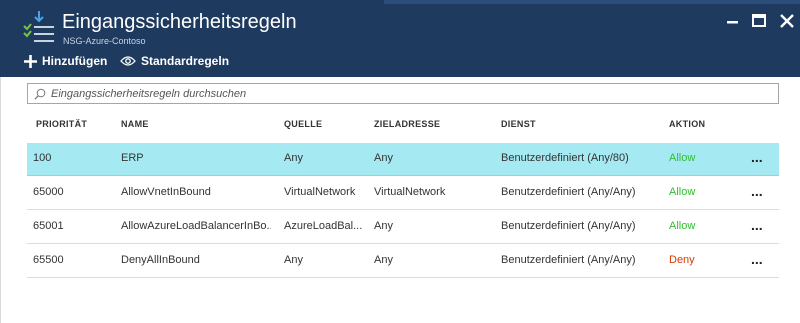  Describe the element at coordinates (407, 124) in the screenshot. I see `column-header-destination: ZIELADRESSE` at that location.